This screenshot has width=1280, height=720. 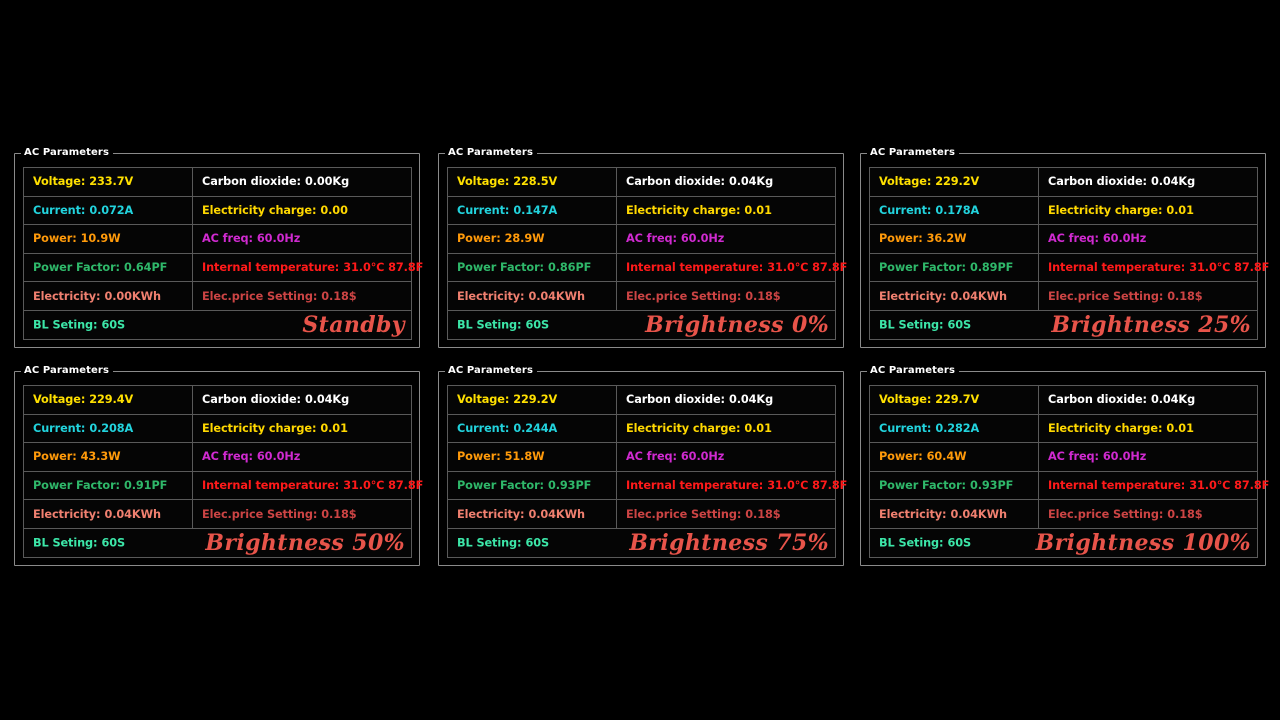 I want to click on cell-elec-price-setting: Elec.price Setting: 0.18$, so click(x=302, y=296).